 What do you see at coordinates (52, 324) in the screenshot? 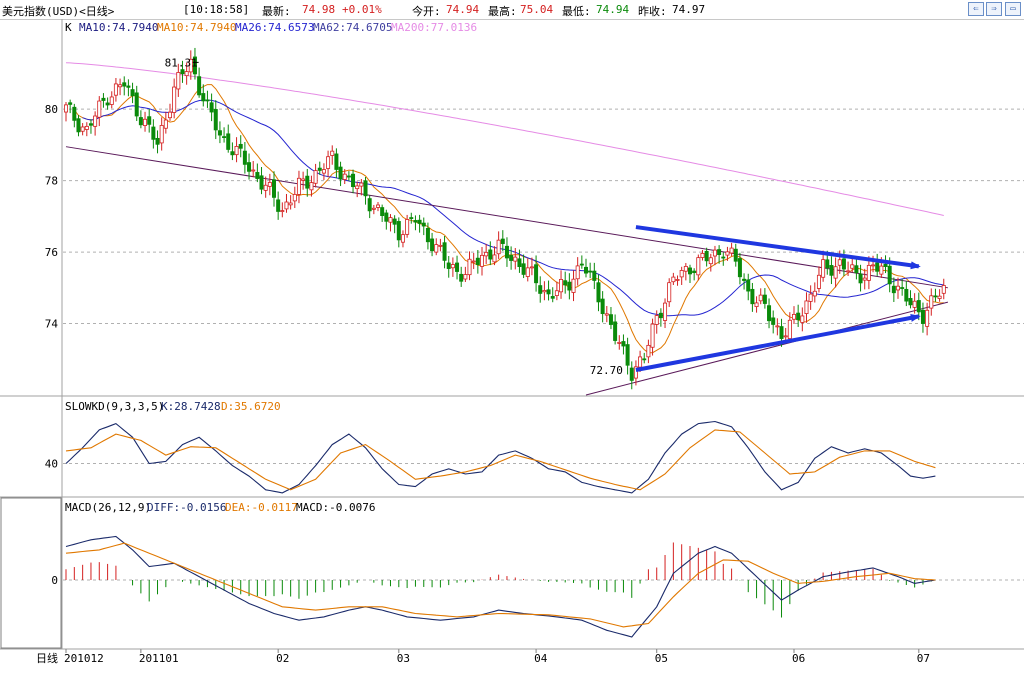
I see `price-tick-label: 74` at bounding box center [52, 324].